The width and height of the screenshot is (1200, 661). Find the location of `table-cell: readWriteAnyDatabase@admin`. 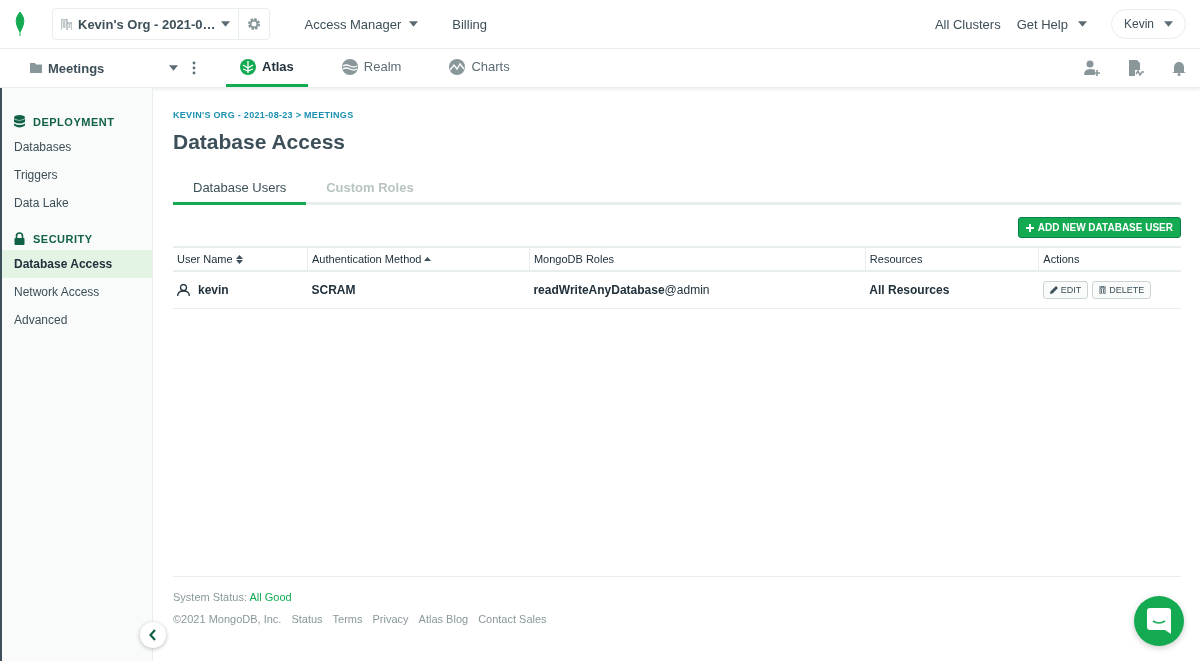

table-cell: readWriteAnyDatabase@admin is located at coordinates (621, 290).